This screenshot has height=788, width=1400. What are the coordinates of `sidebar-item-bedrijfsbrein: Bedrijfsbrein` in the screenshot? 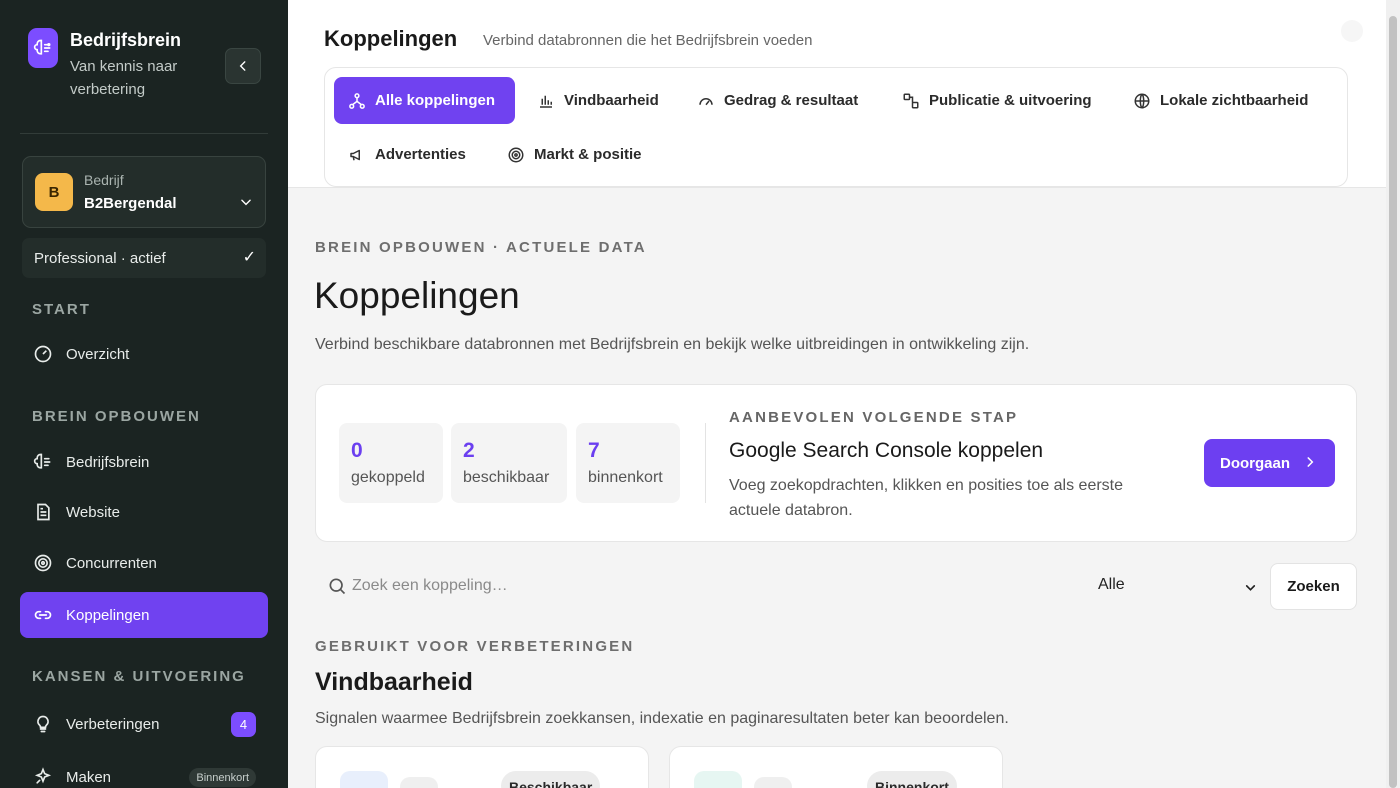 It's located at (144, 462).